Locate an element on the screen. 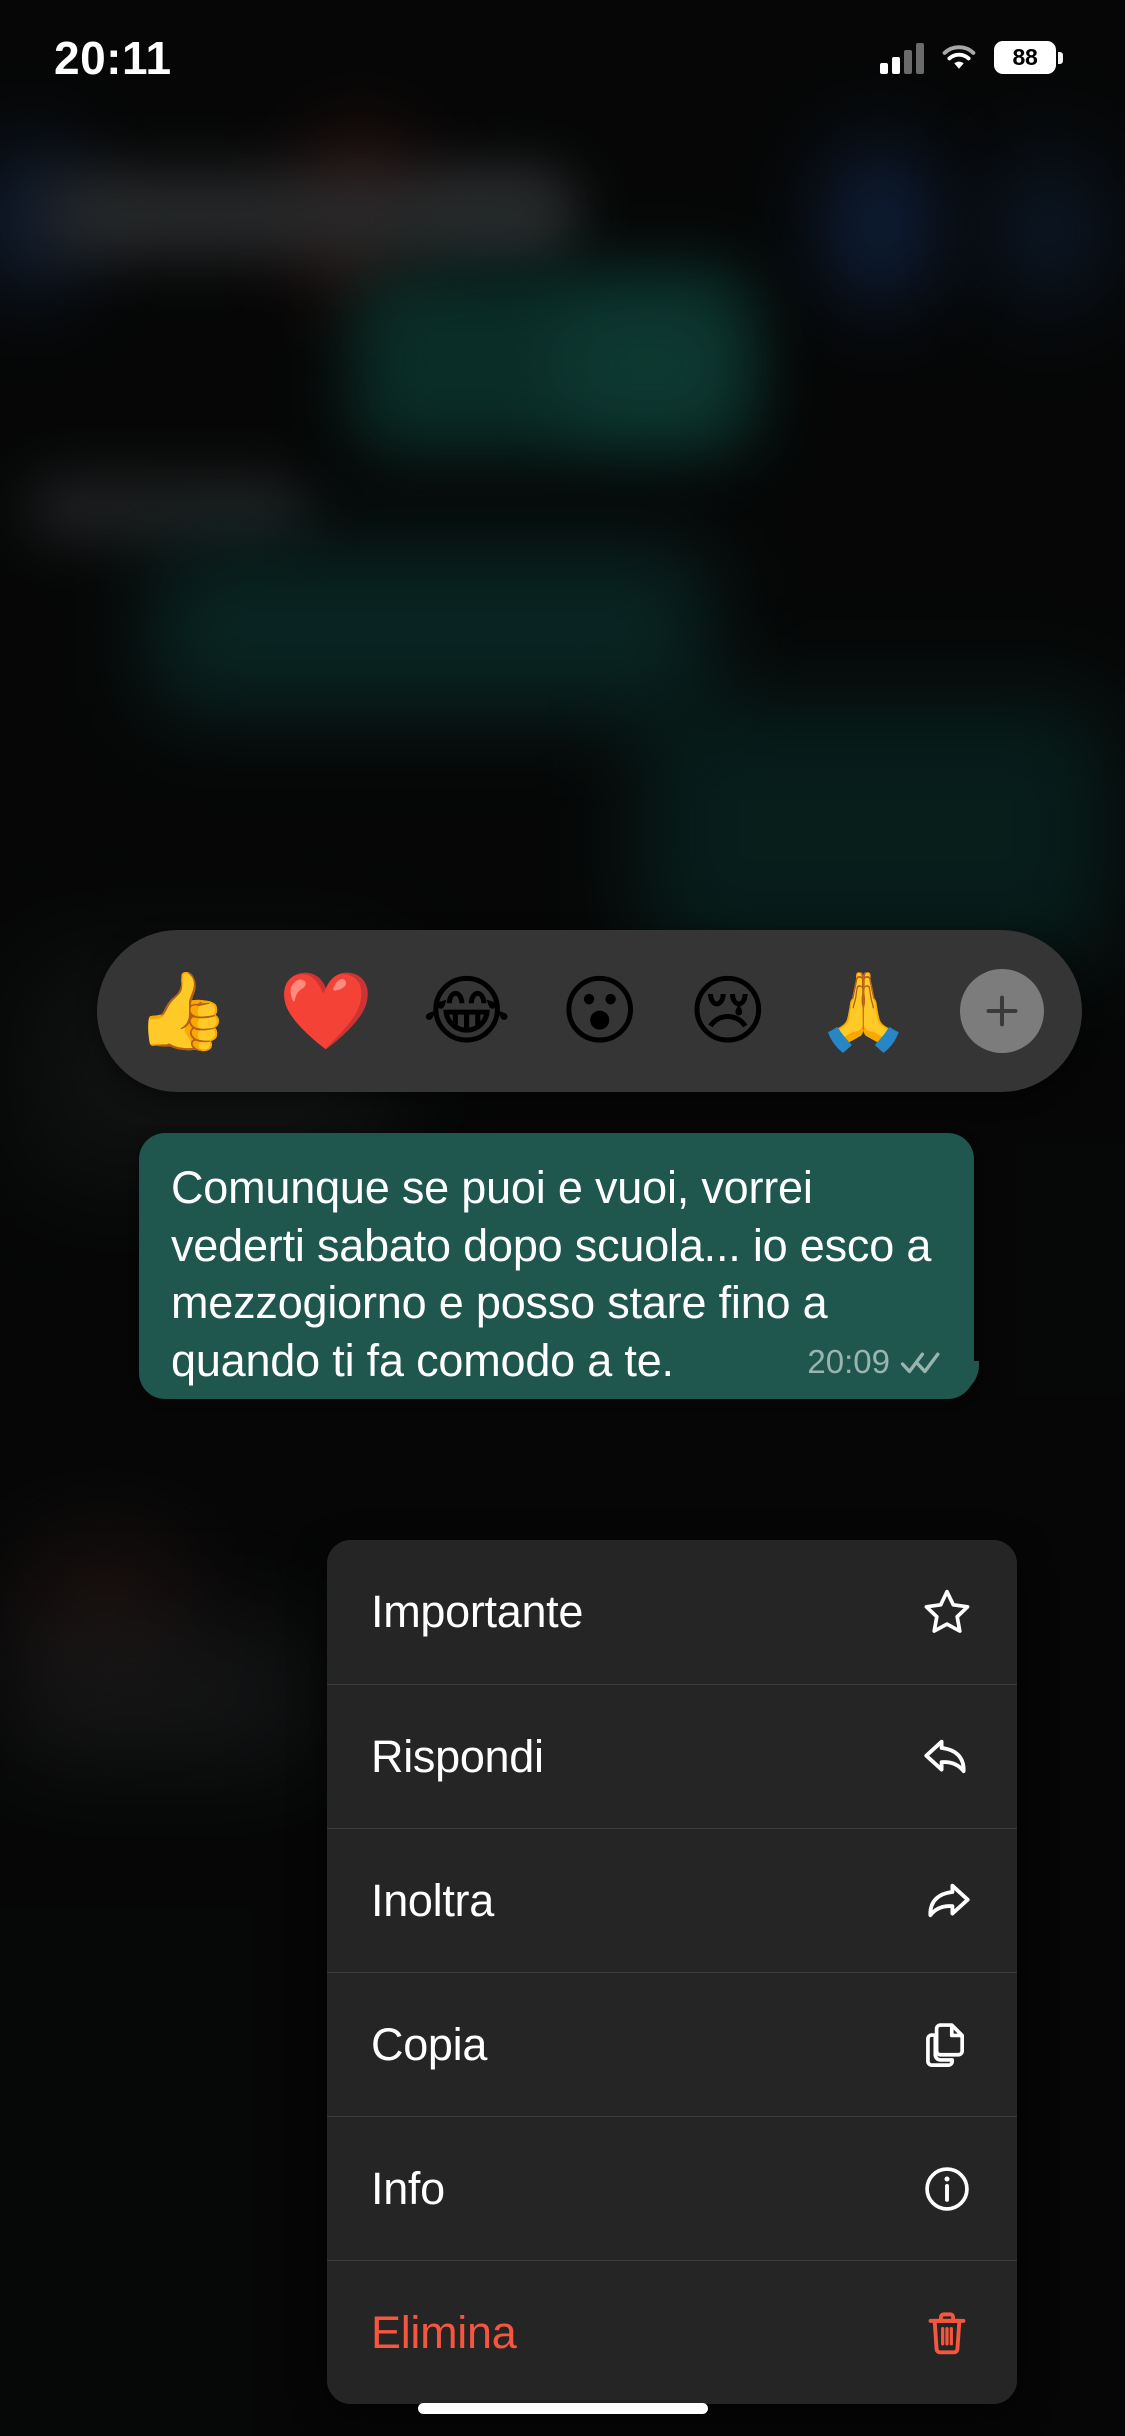  wifi-icon is located at coordinates (959, 56).